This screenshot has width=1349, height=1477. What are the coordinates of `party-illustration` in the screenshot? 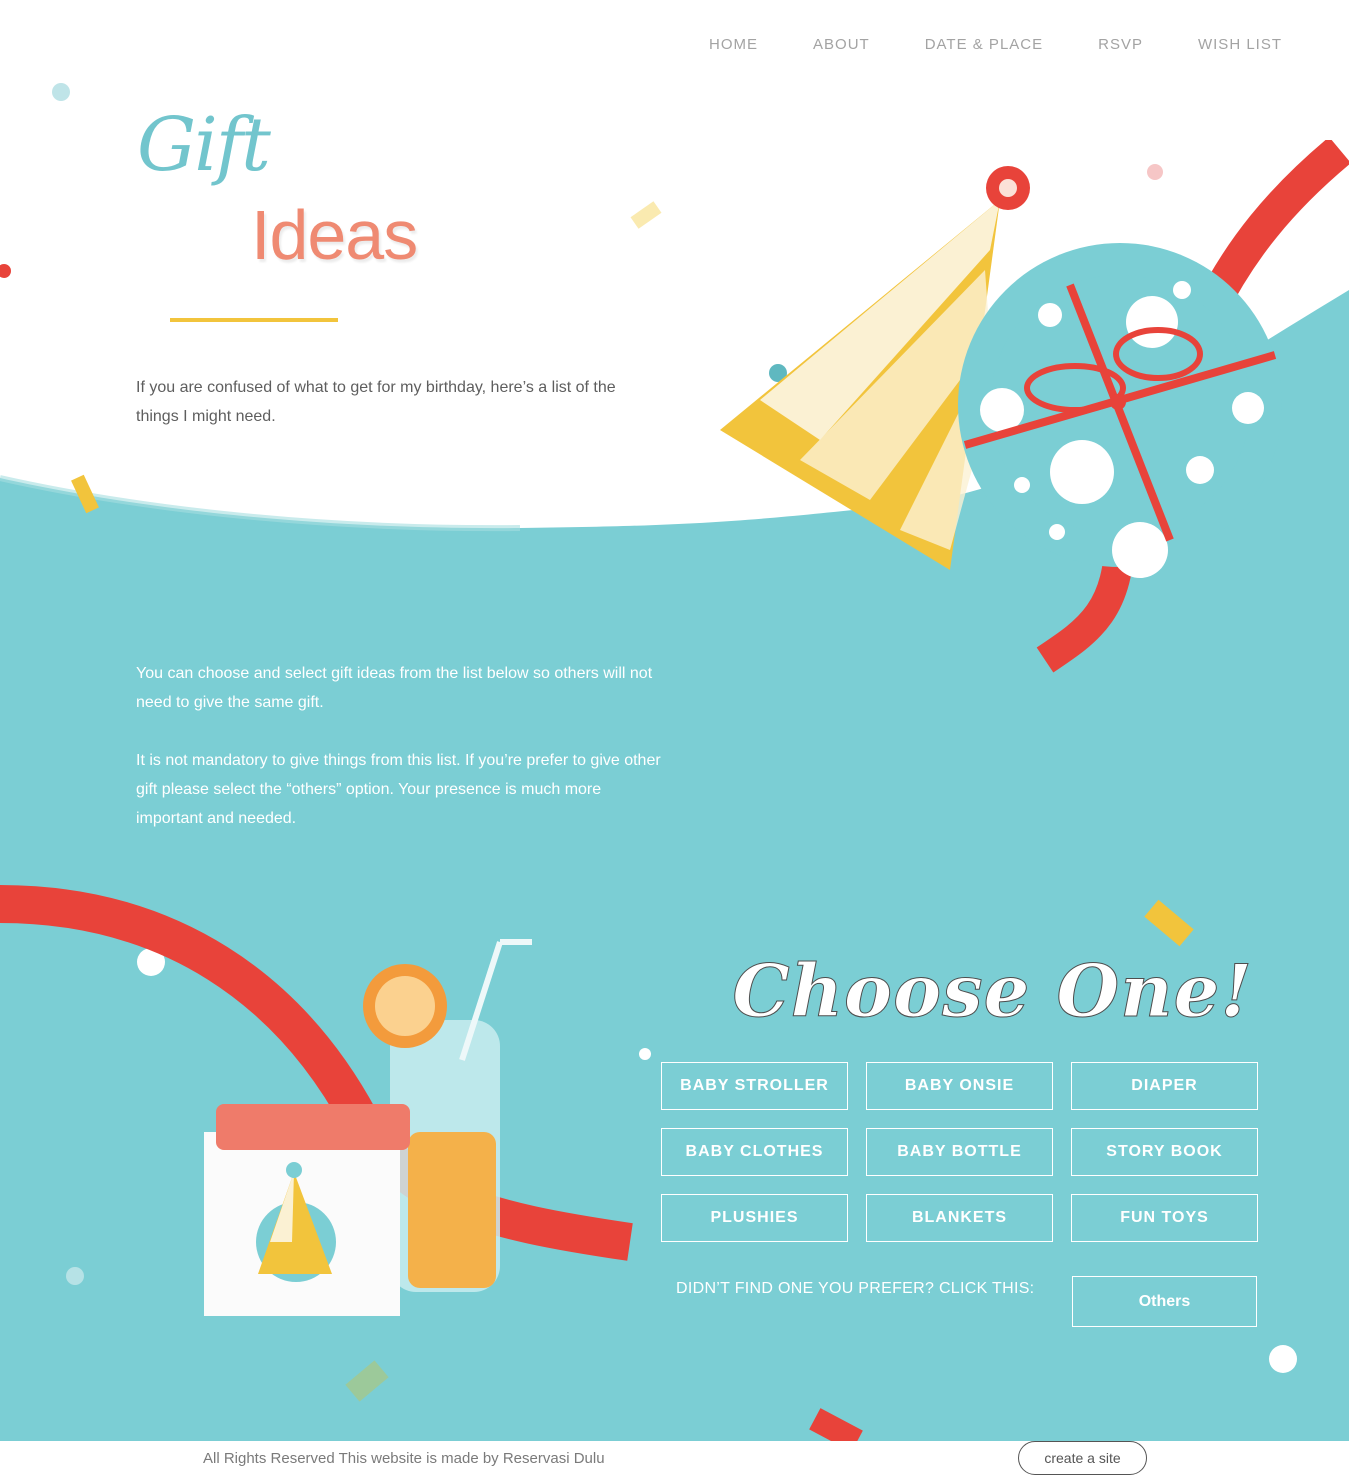 It's located at (316, 1100).